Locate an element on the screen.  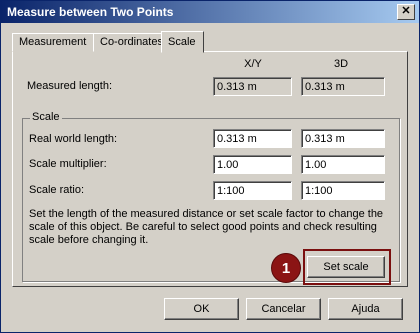
tab-measurement: Measurement is located at coordinates (53, 42).